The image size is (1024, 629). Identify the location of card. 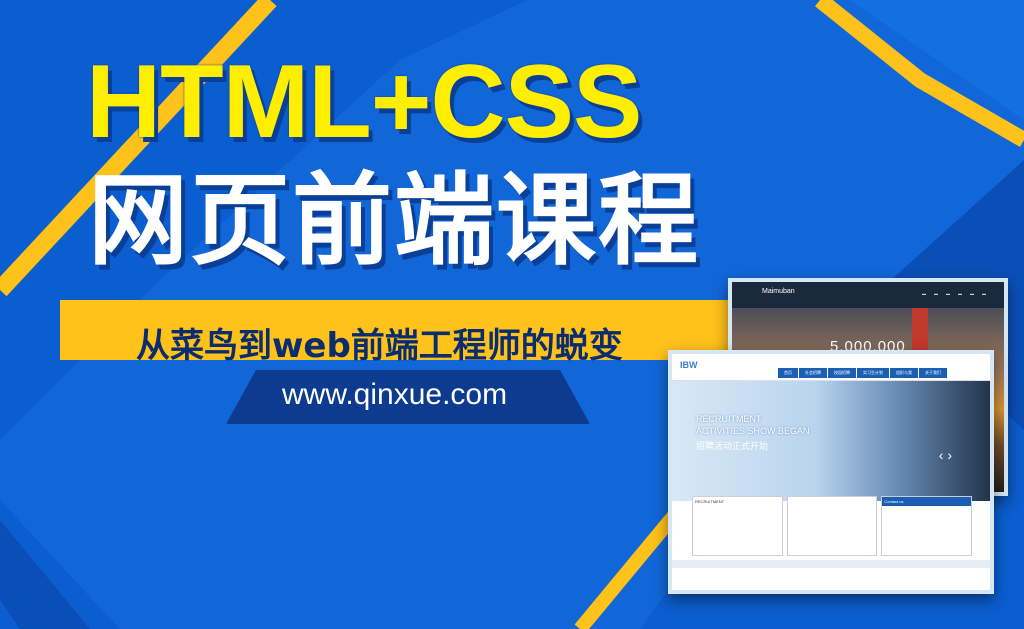
(832, 526).